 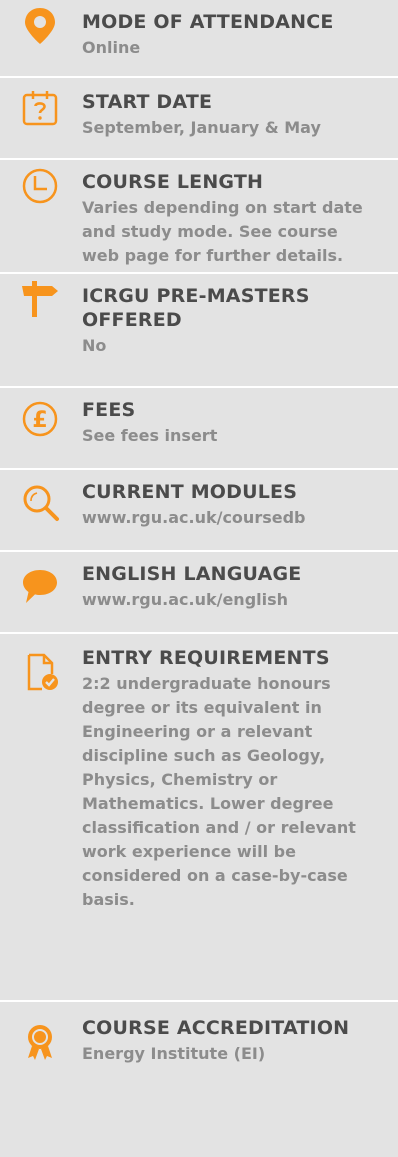 I want to click on mode-of-attendance-heading: MODE OF ATTENDANCE, so click(x=208, y=22).